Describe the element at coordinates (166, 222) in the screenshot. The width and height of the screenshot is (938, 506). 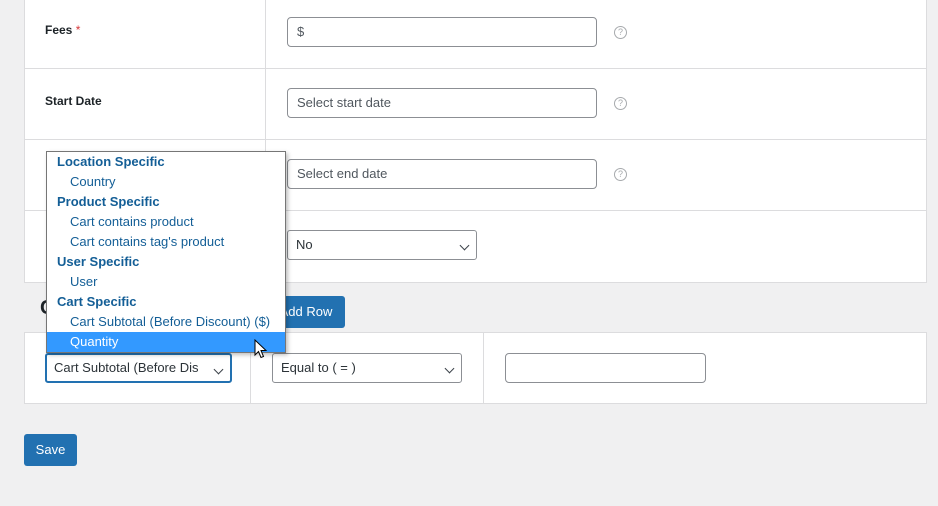
I see `option-cart-contains-product: Cart contains product` at that location.